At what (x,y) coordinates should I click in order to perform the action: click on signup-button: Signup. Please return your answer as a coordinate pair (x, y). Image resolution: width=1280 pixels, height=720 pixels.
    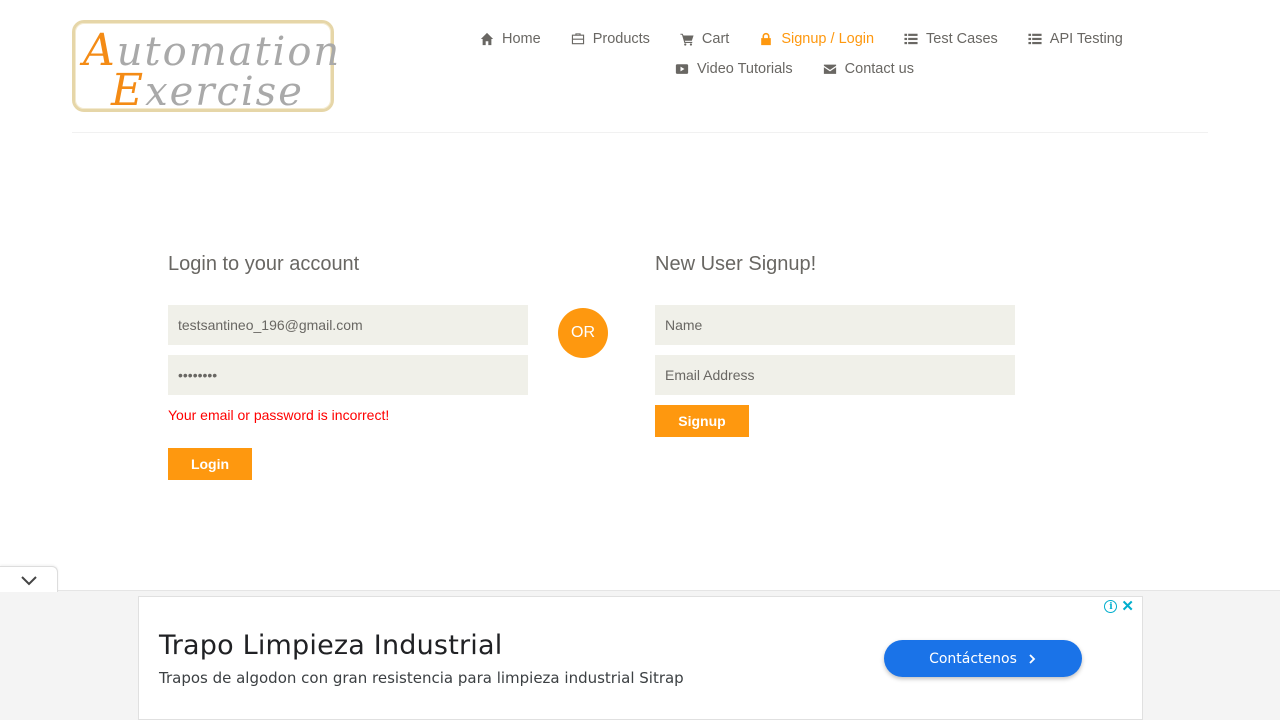
    Looking at the image, I should click on (702, 421).